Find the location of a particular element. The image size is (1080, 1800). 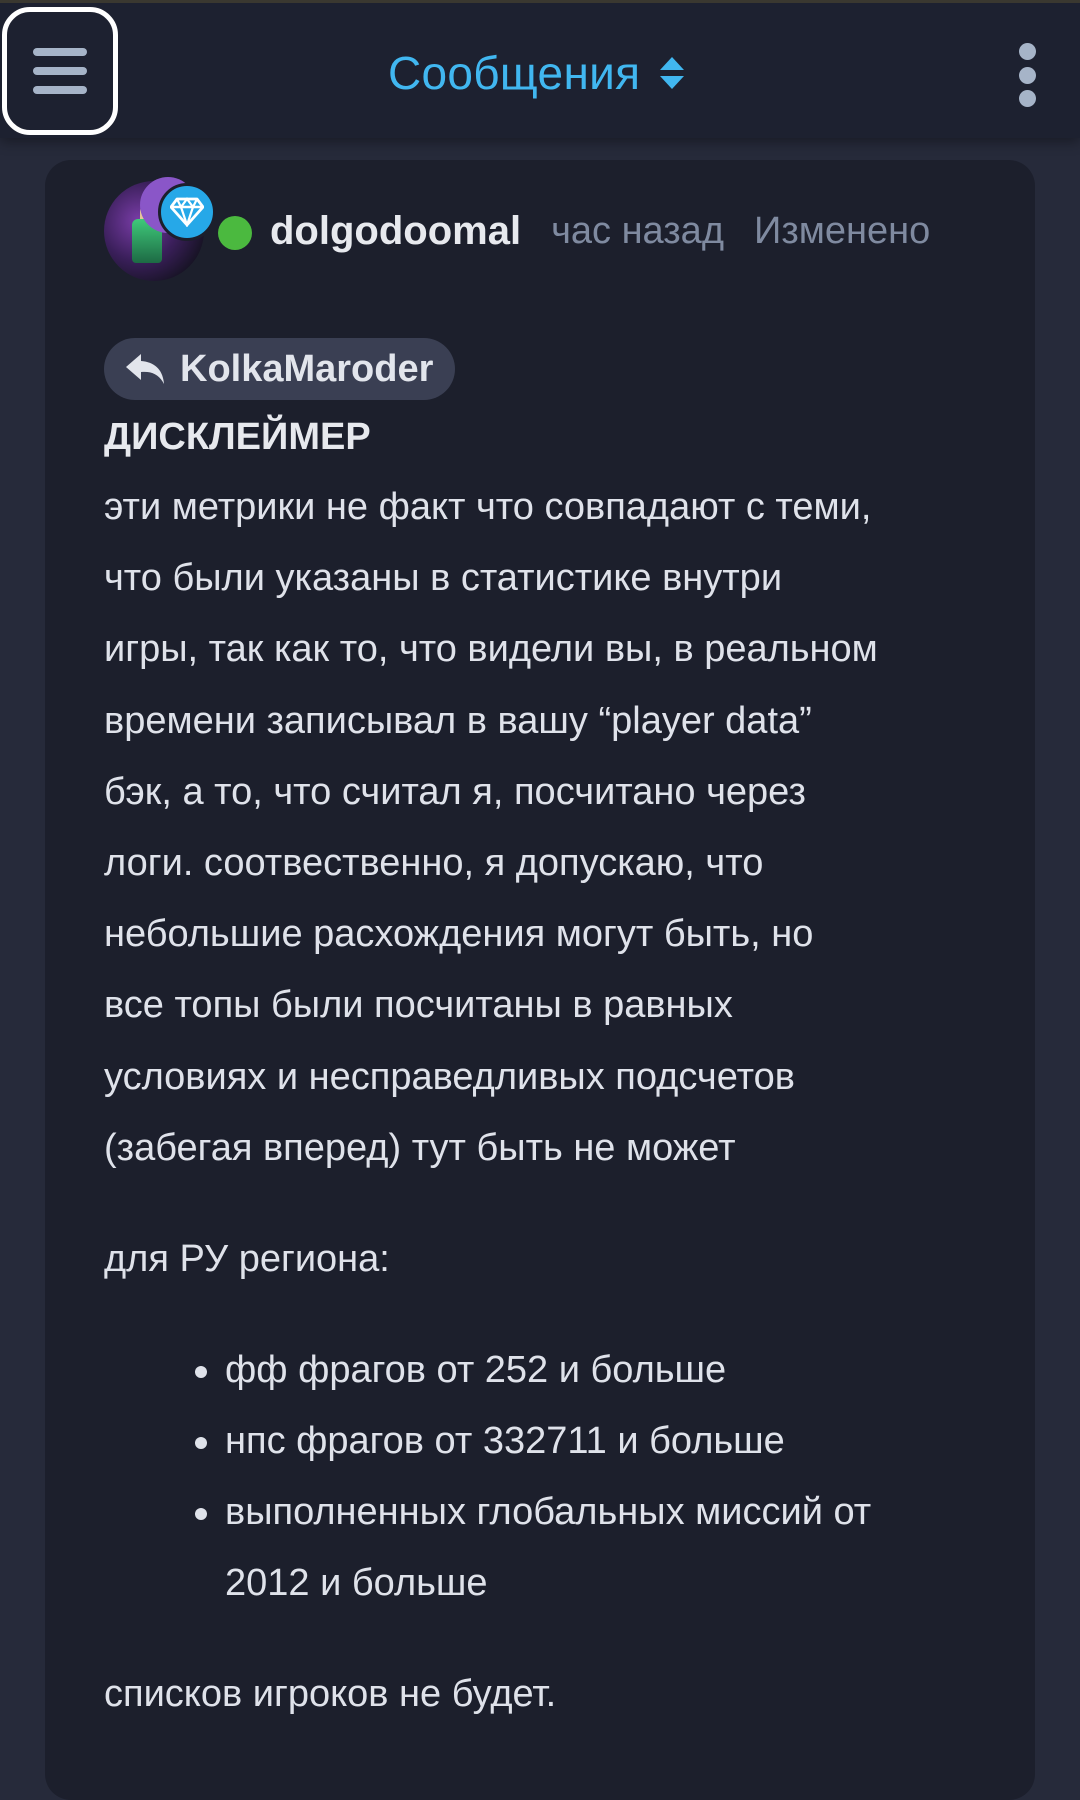

edited-label: Изменено is located at coordinates (842, 231).